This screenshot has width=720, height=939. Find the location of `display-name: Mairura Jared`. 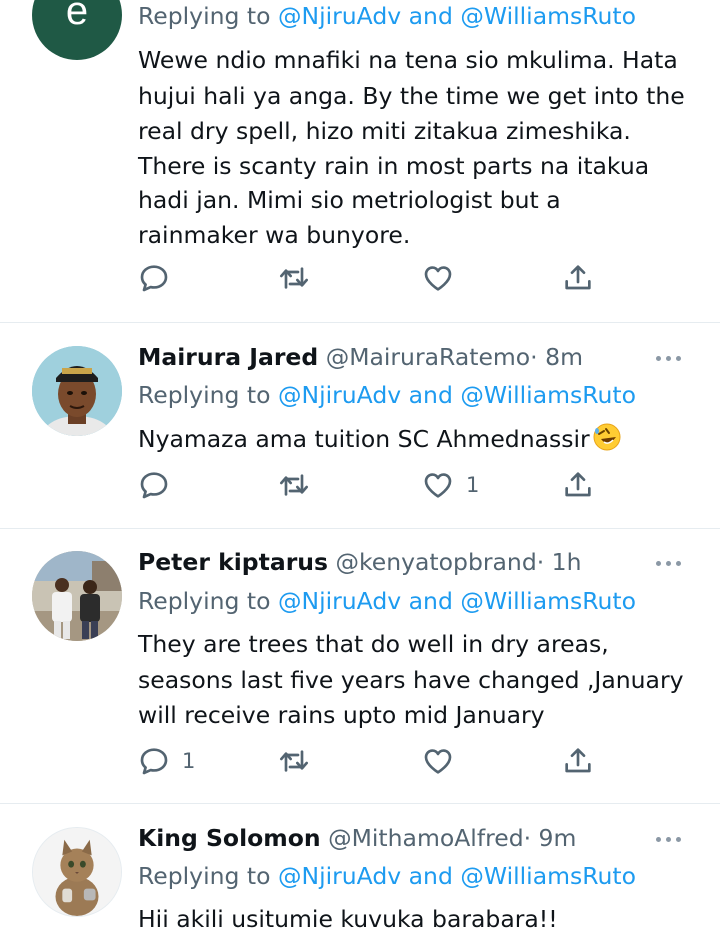

display-name: Mairura Jared is located at coordinates (228, 357).